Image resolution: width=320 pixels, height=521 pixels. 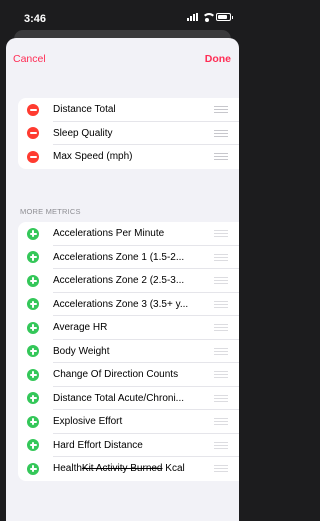 What do you see at coordinates (67, 469) in the screenshot?
I see `metric-label-prefix: Health` at bounding box center [67, 469].